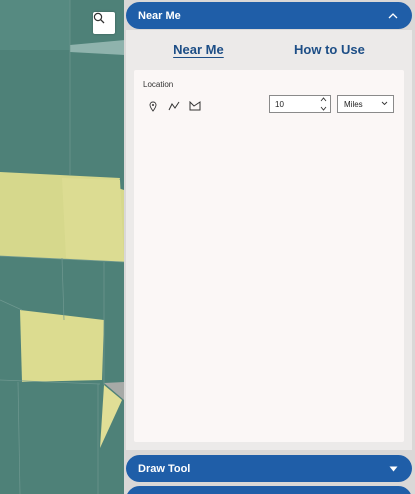 The image size is (415, 494). I want to click on point-tool-icon, so click(153, 106).